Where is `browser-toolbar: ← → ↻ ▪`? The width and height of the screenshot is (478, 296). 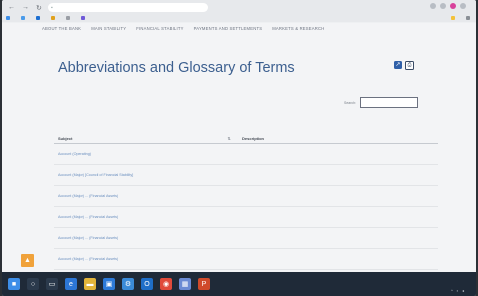 browser-toolbar: ← → ↻ ▪ is located at coordinates (239, 11).